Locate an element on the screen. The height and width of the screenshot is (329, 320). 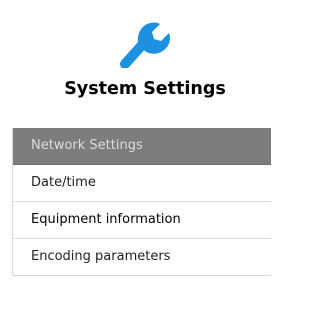
menu-item-label: Equipment information is located at coordinates (106, 219).